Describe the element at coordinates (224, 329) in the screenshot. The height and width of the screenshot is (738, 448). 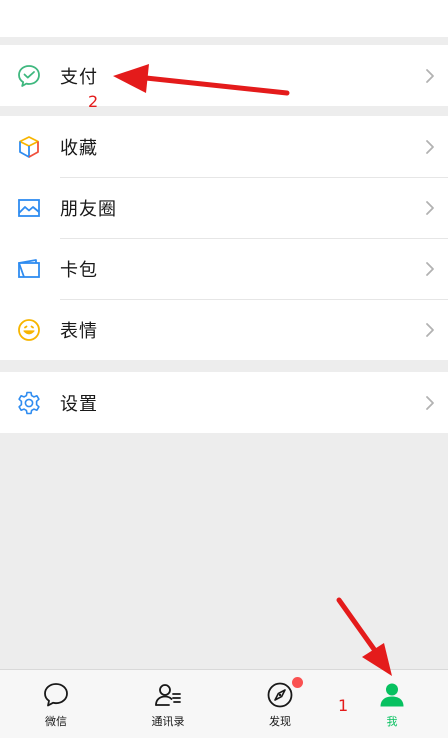
I see `menu-item-stickers: 表情` at that location.